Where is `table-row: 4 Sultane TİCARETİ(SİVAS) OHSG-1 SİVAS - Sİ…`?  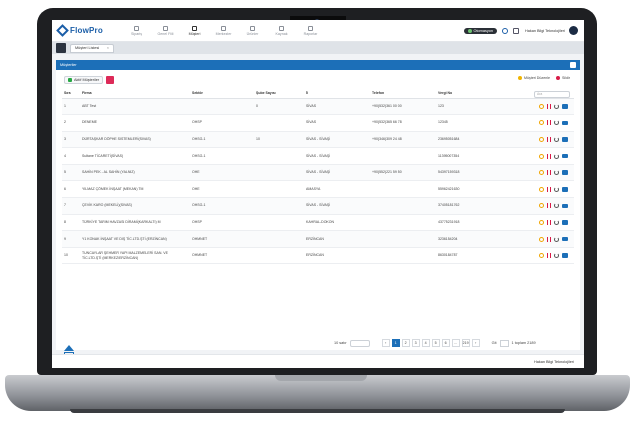 table-row: 4 Sultane TİCARETİ(SİVAS) OHSG-1 SİVAS - Sİ… is located at coordinates (318, 156).